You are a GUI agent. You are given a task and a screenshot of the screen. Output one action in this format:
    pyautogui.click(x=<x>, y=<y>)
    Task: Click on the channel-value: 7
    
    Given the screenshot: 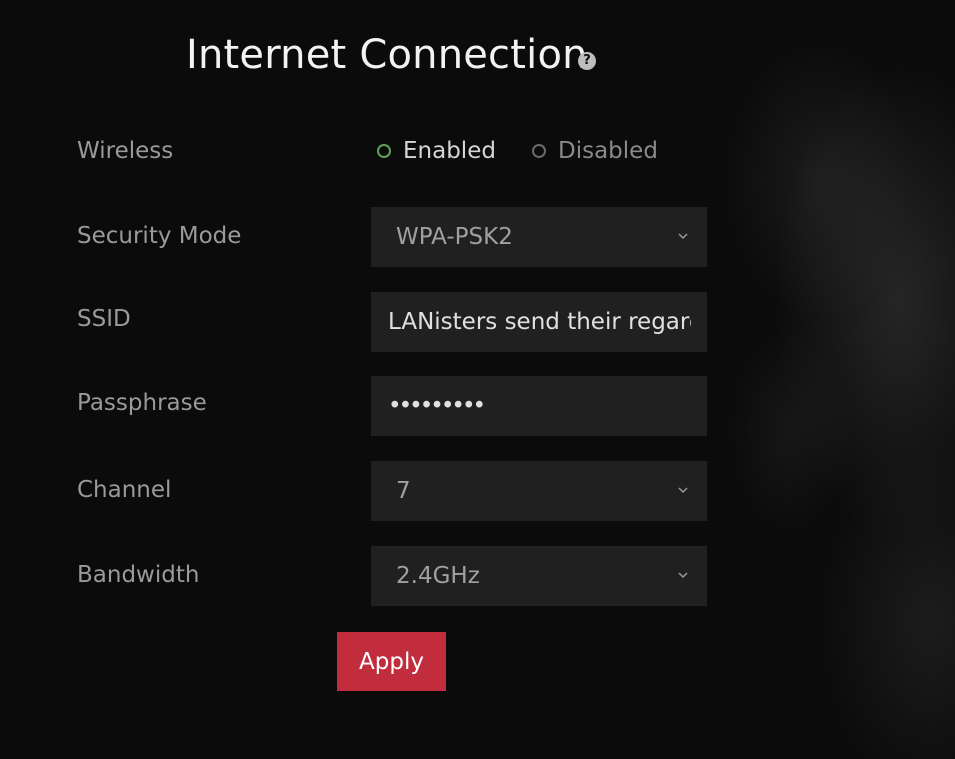 What is the action you would take?
    pyautogui.click(x=403, y=491)
    